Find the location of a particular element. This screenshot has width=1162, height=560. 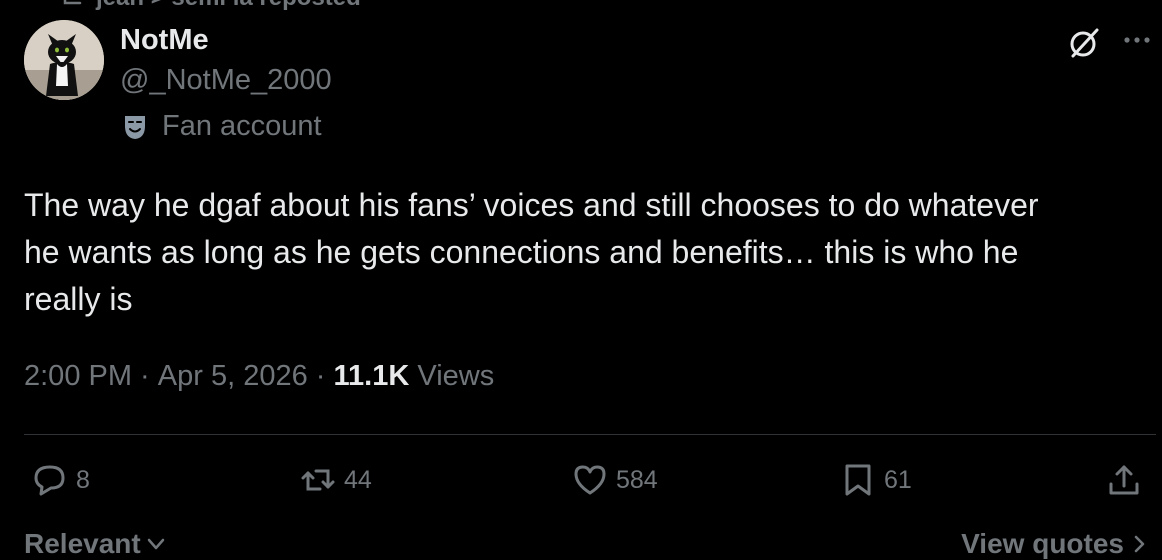

view-quotes-label: View quotes is located at coordinates (1042, 543).